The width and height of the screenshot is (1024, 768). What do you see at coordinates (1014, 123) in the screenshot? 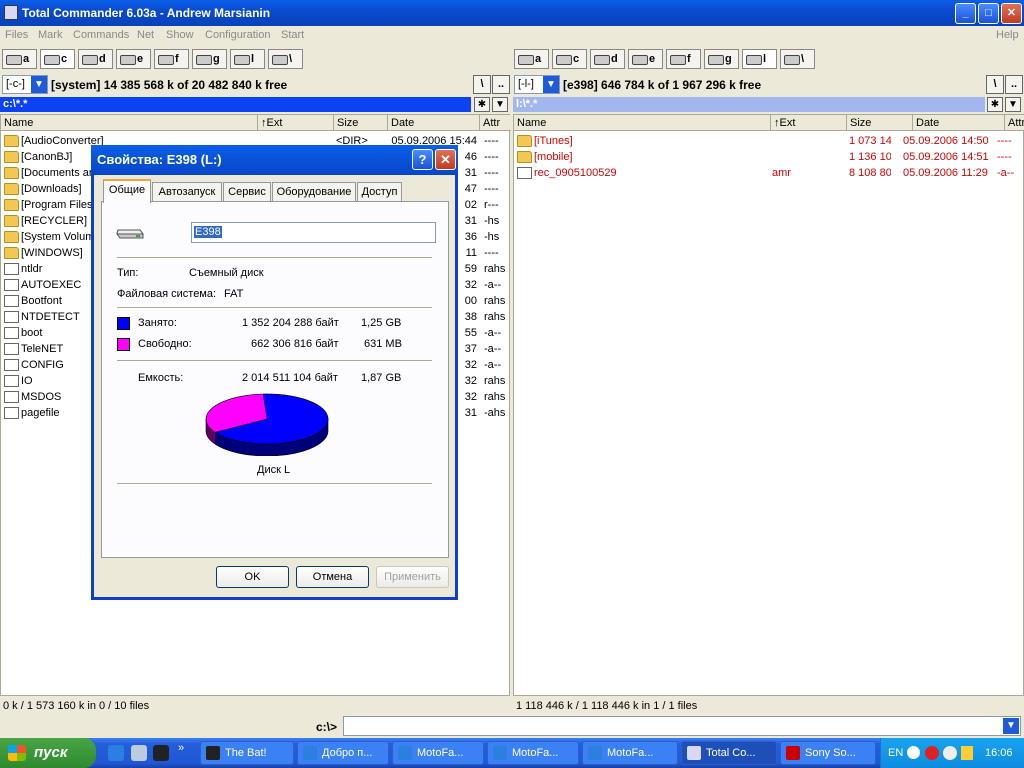
I see `right-col-attr: Attr` at bounding box center [1014, 123].